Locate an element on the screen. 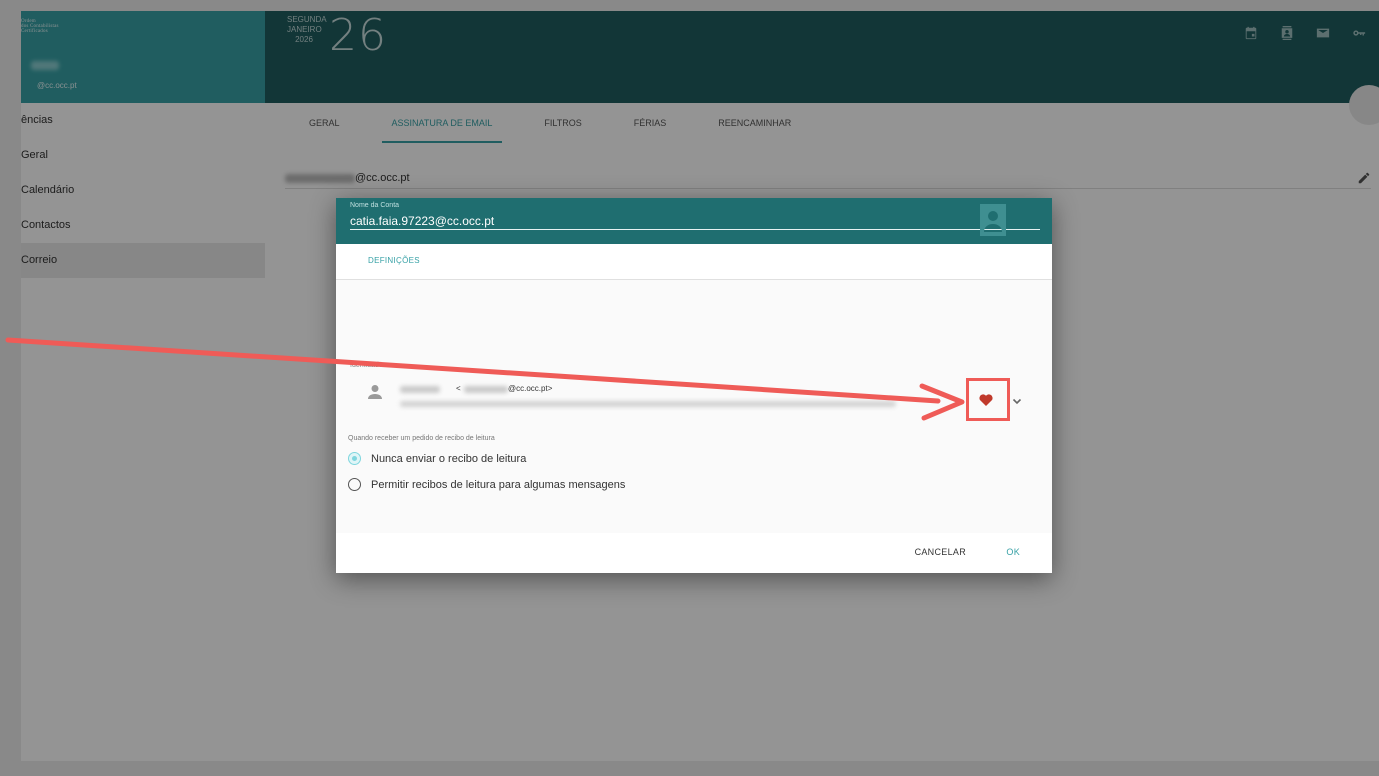 The height and width of the screenshot is (776, 1379). dialog-tabs: DEFINIÇÕES is located at coordinates (694, 262).